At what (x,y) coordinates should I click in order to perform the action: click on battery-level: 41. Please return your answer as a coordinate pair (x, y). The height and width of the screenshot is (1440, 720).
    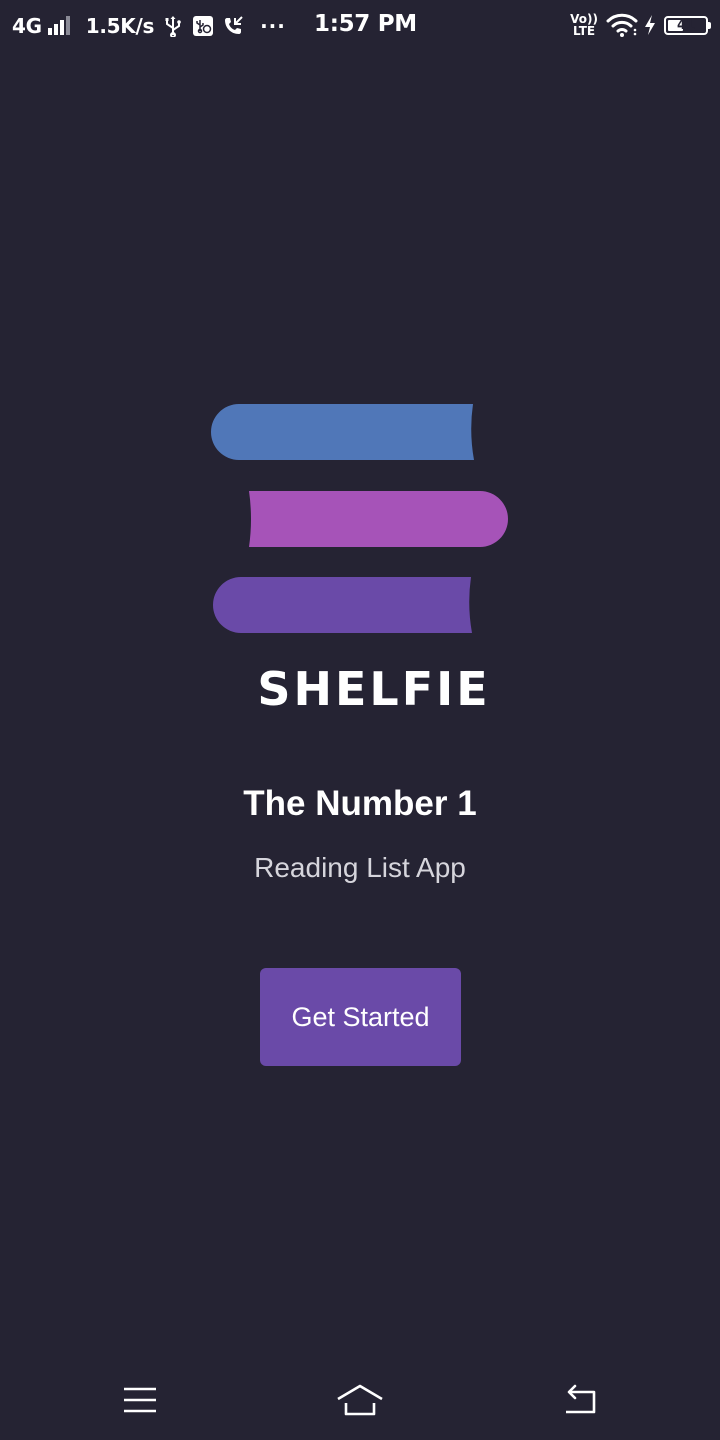
    Looking at the image, I should click on (686, 25).